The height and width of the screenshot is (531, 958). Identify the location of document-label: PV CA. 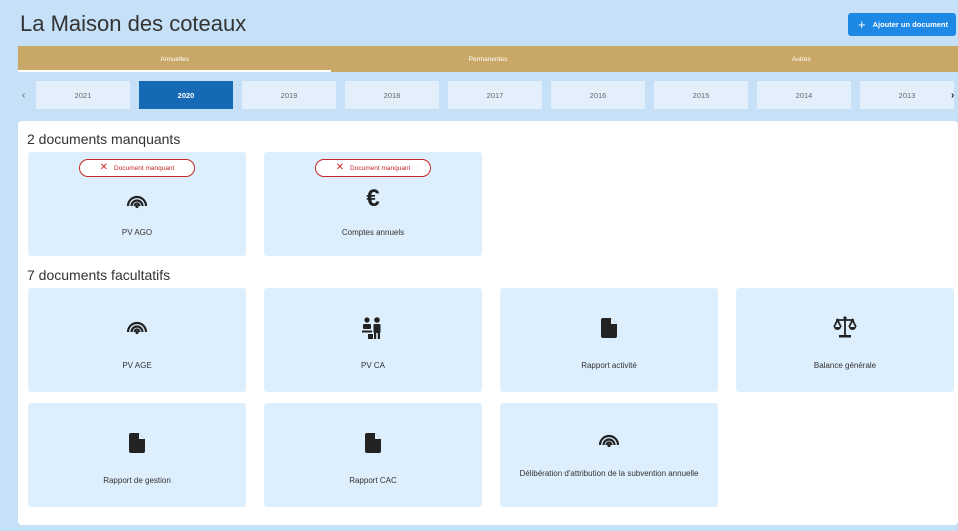
(372, 365).